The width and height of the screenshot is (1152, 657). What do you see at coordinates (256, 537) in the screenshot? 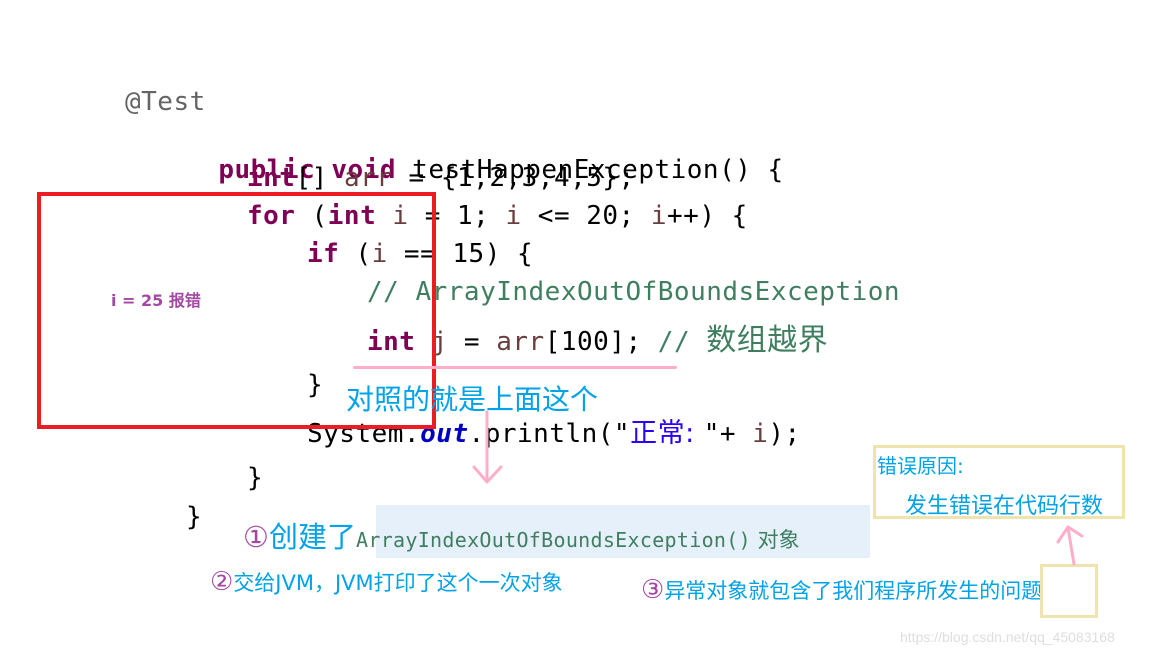
I see `step-1-number: ①` at bounding box center [256, 537].